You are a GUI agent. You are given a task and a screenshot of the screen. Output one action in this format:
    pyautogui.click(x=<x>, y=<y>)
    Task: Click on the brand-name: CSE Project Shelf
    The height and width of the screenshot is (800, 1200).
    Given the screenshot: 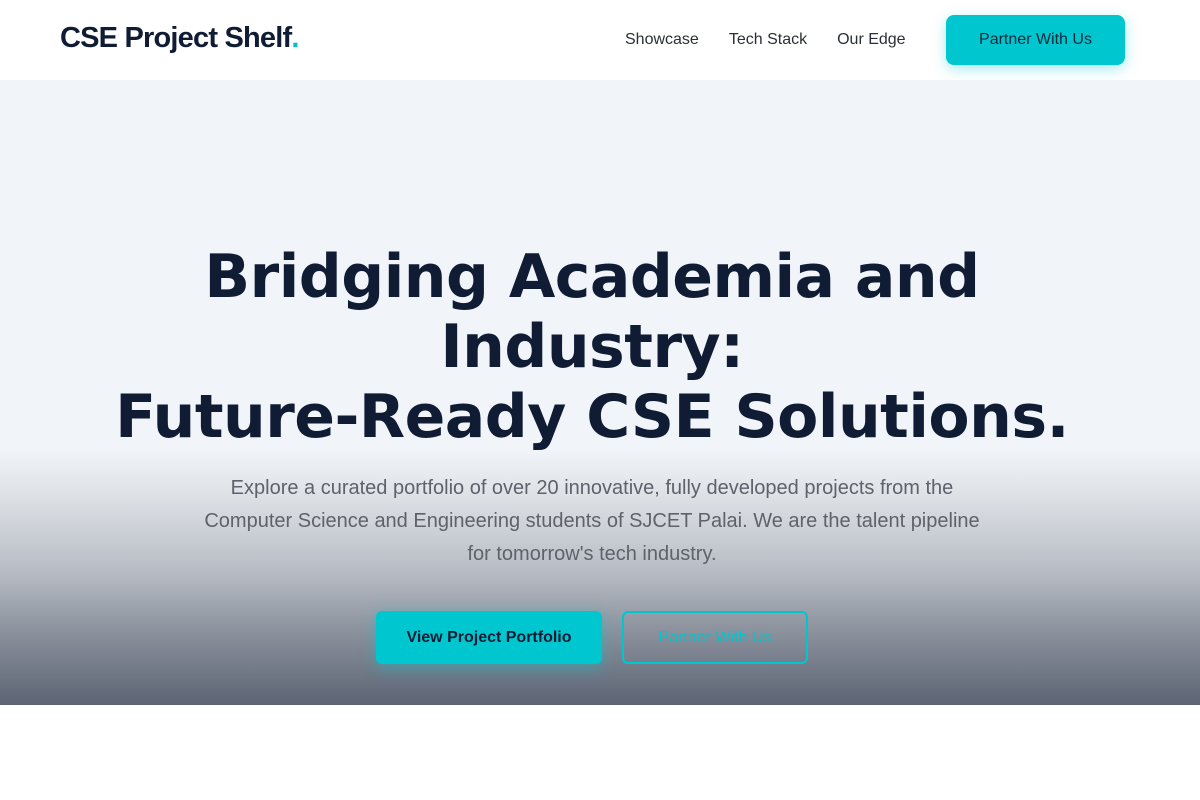 What is the action you would take?
    pyautogui.click(x=176, y=38)
    